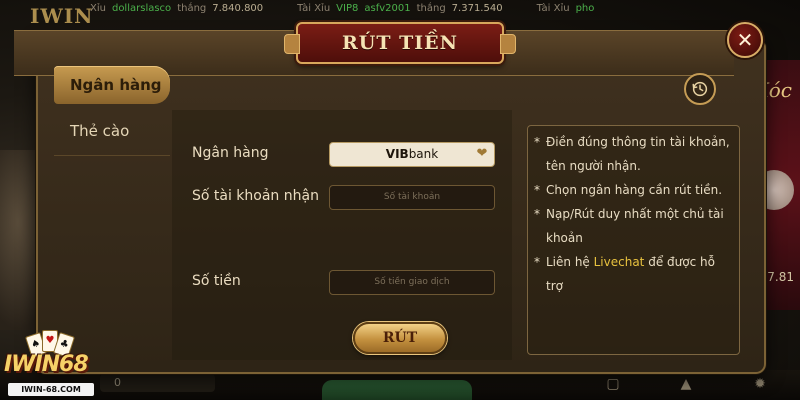 The image size is (800, 400). I want to click on note-text: Liên hệ, so click(570, 262).